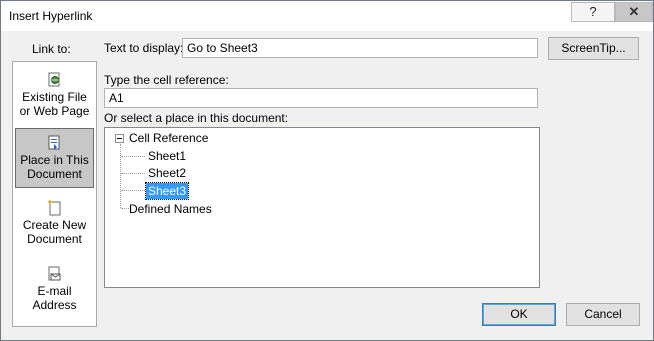  Describe the element at coordinates (144, 48) in the screenshot. I see `text-to-display-label: Text to display:` at that location.